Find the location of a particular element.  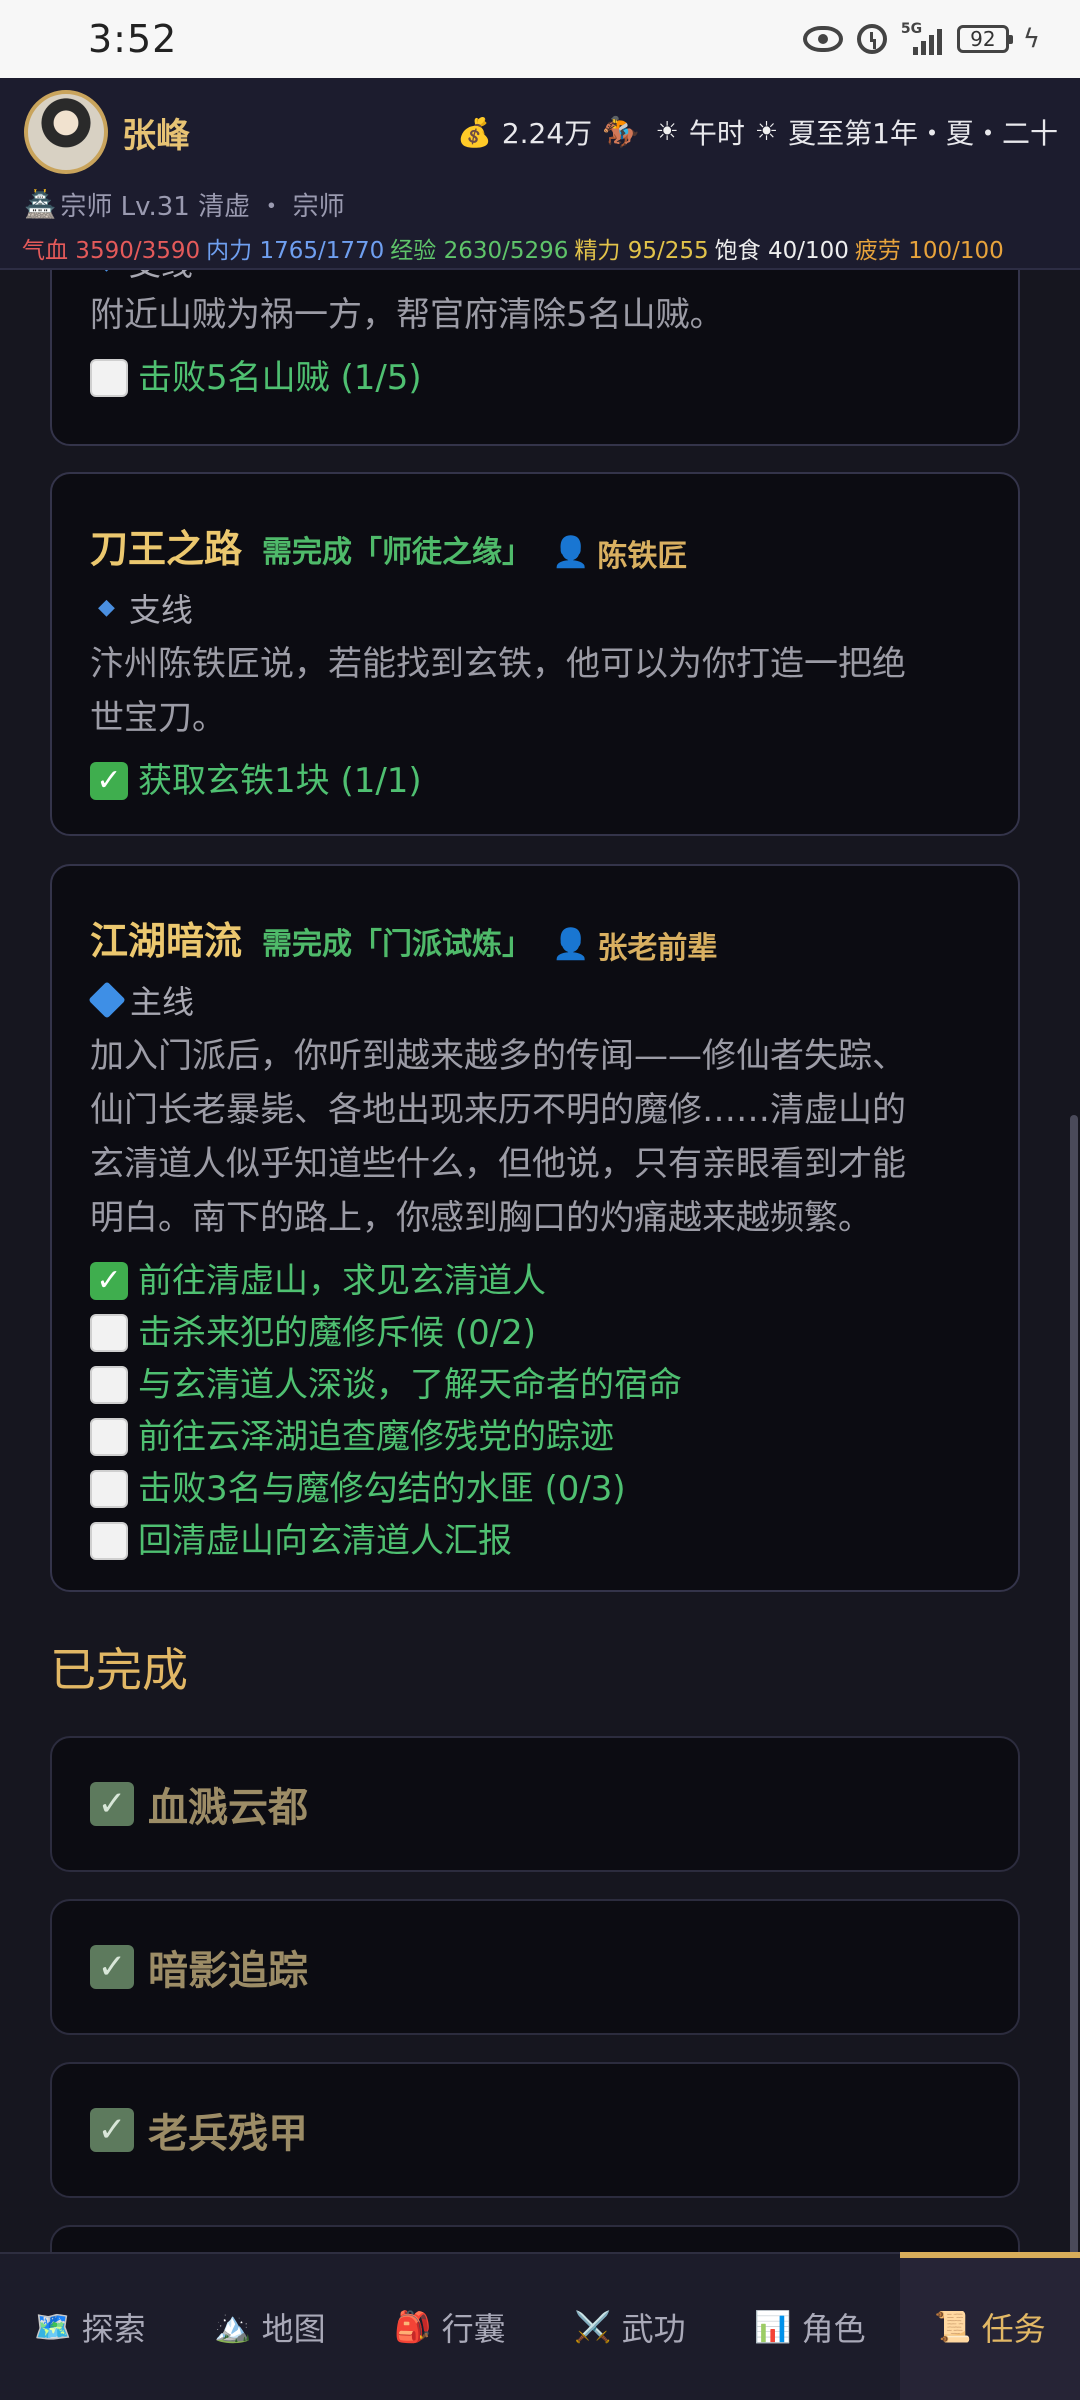

rank-text: 宗师 Lv.31 清虚 ・ 宗师 is located at coordinates (202, 207).